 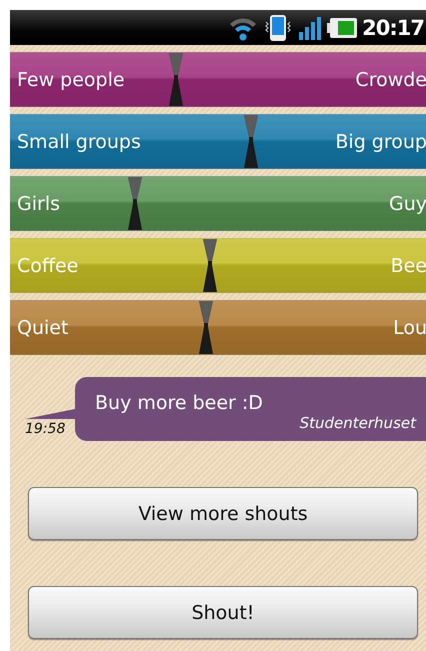 What do you see at coordinates (218, 79) in the screenshot?
I see `slider-bar: Few people Crowde` at bounding box center [218, 79].